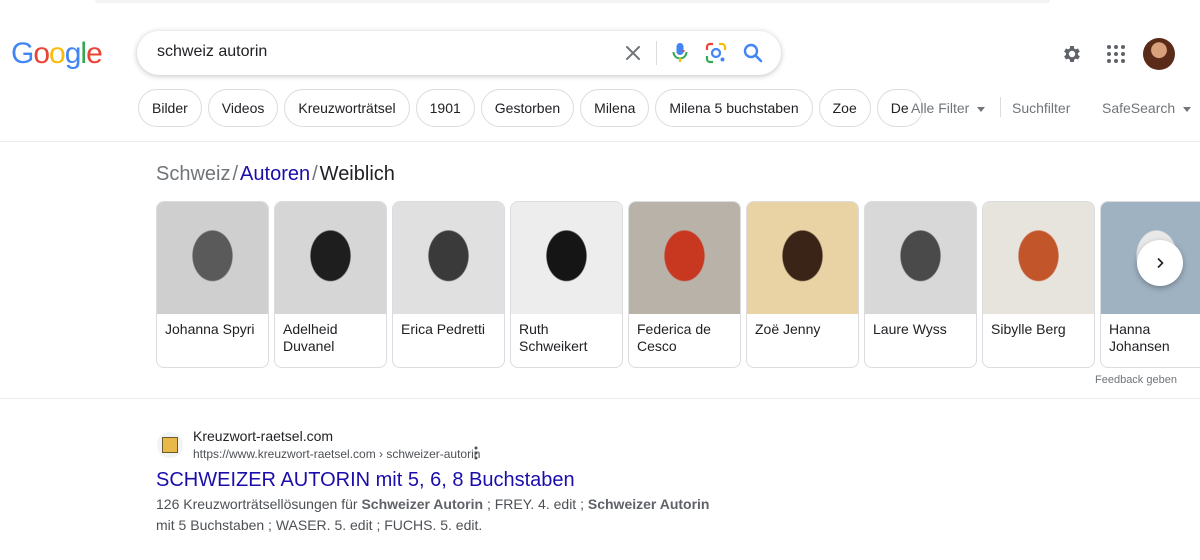 The width and height of the screenshot is (1200, 560). What do you see at coordinates (347, 108) in the screenshot?
I see `filter-chip-kreuzworträtsel: Kreuzworträtsel` at bounding box center [347, 108].